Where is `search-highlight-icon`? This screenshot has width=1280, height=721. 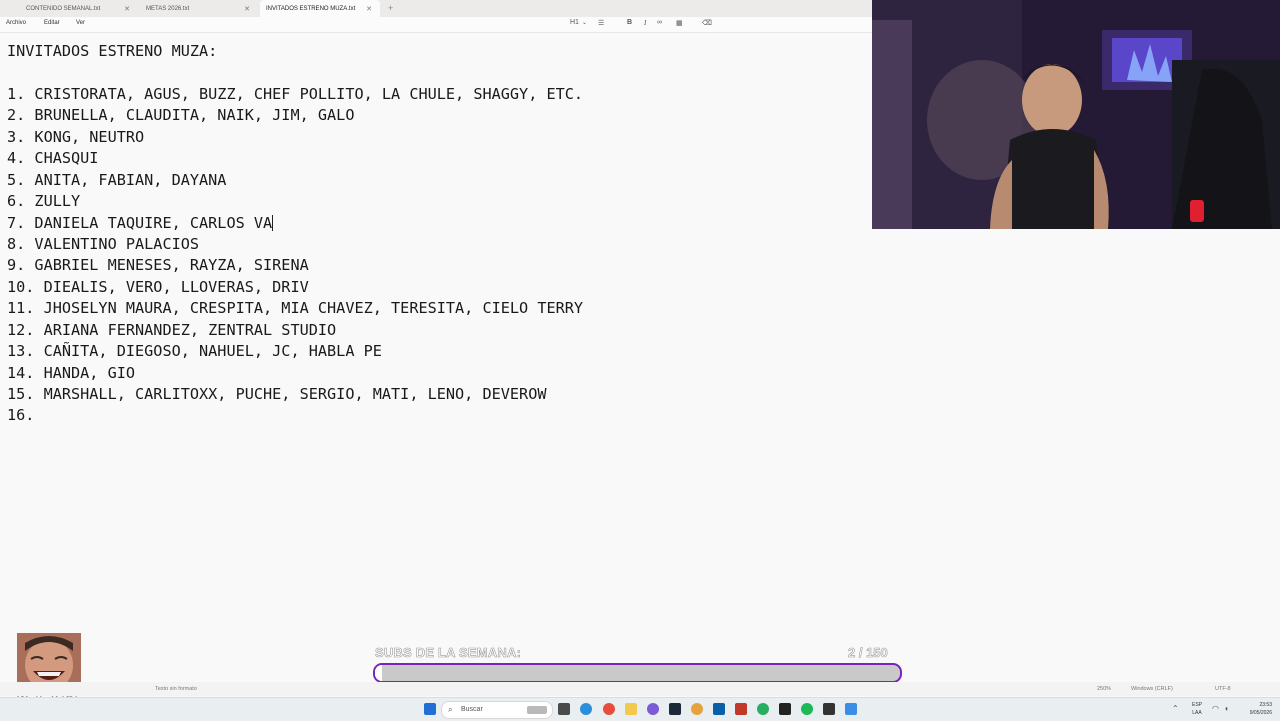 search-highlight-icon is located at coordinates (537, 710).